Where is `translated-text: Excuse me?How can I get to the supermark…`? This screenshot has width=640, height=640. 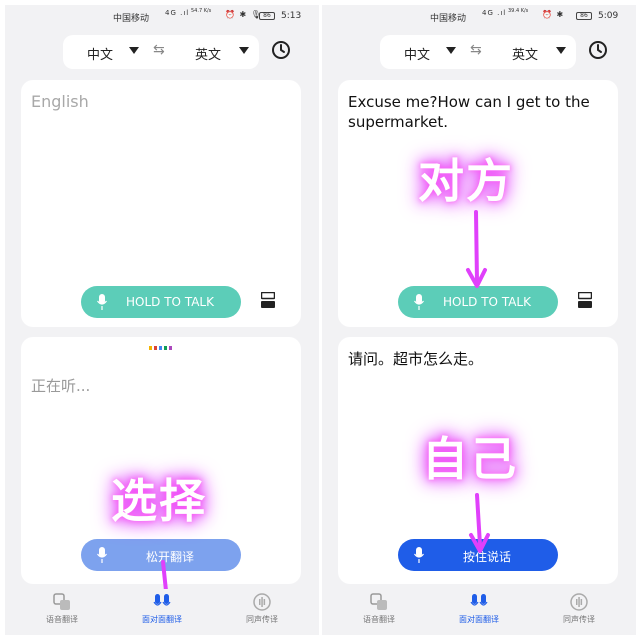
translated-text: Excuse me?How can I get to the supermark… is located at coordinates (469, 112).